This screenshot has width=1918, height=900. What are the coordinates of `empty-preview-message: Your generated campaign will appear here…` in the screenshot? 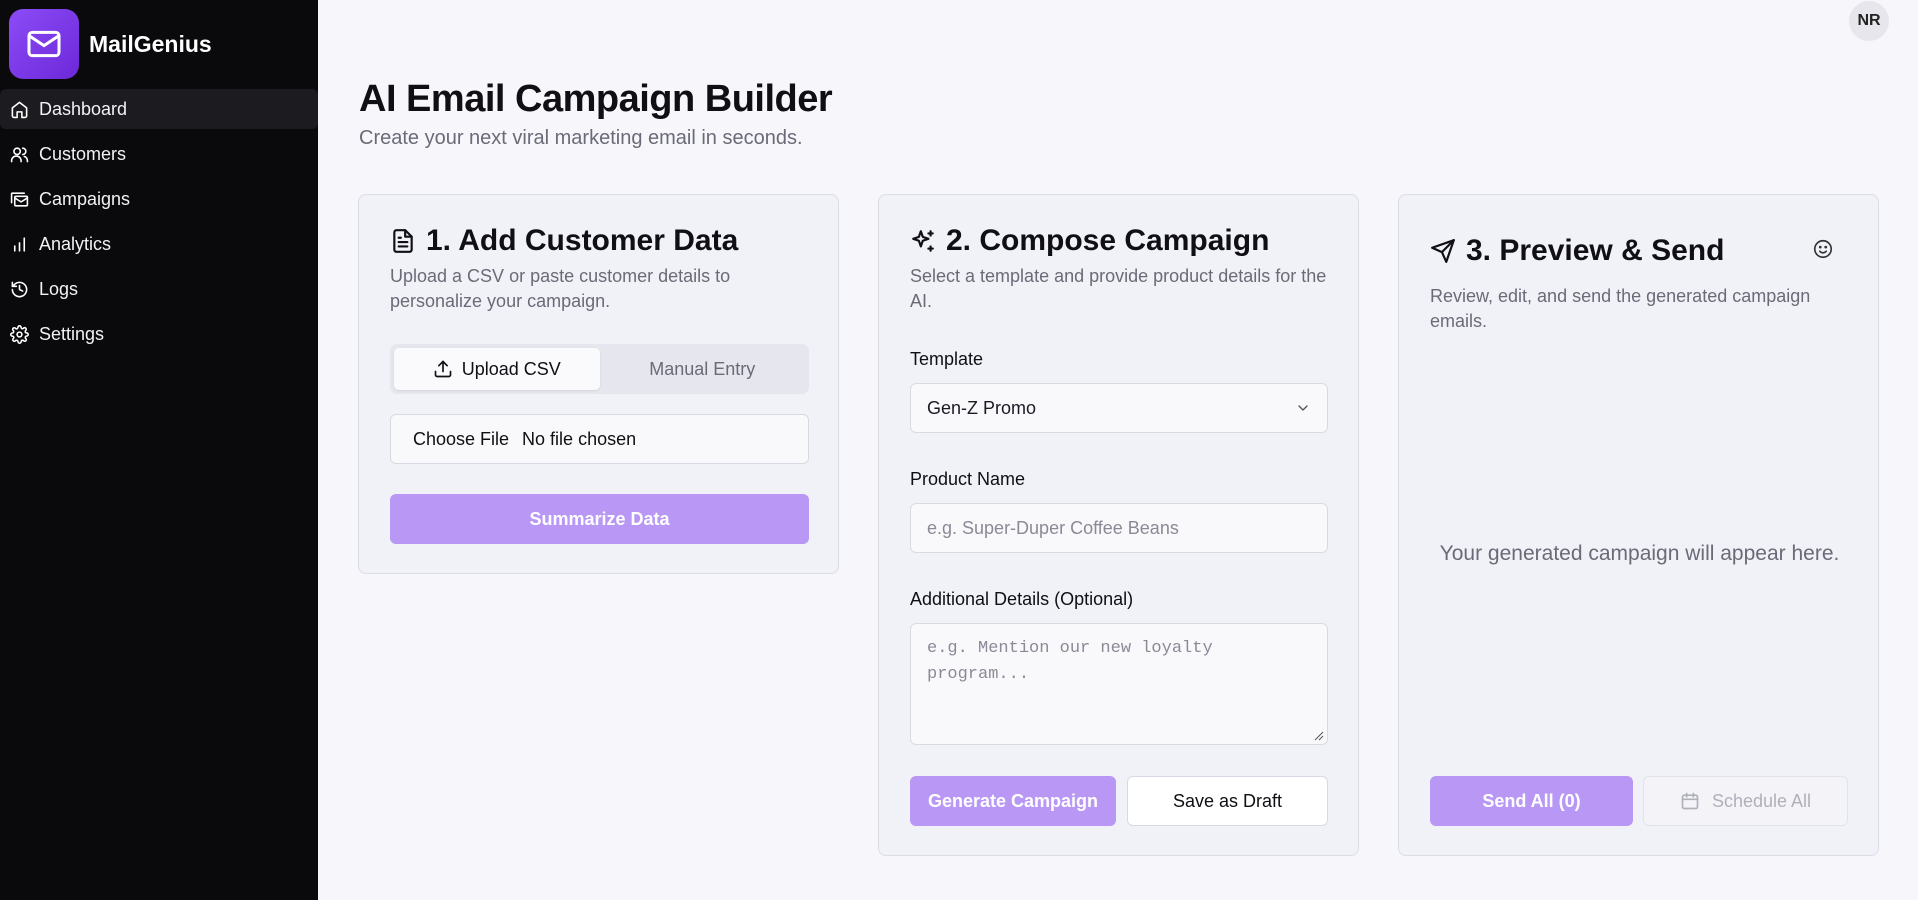 It's located at (1639, 553).